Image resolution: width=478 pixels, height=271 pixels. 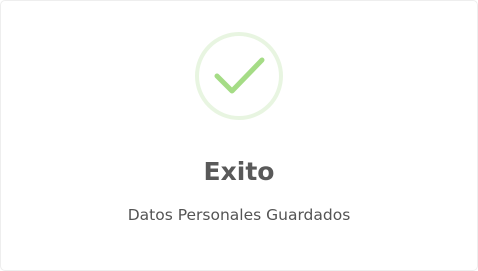 What do you see at coordinates (239, 76) in the screenshot?
I see `success-check-icon` at bounding box center [239, 76].